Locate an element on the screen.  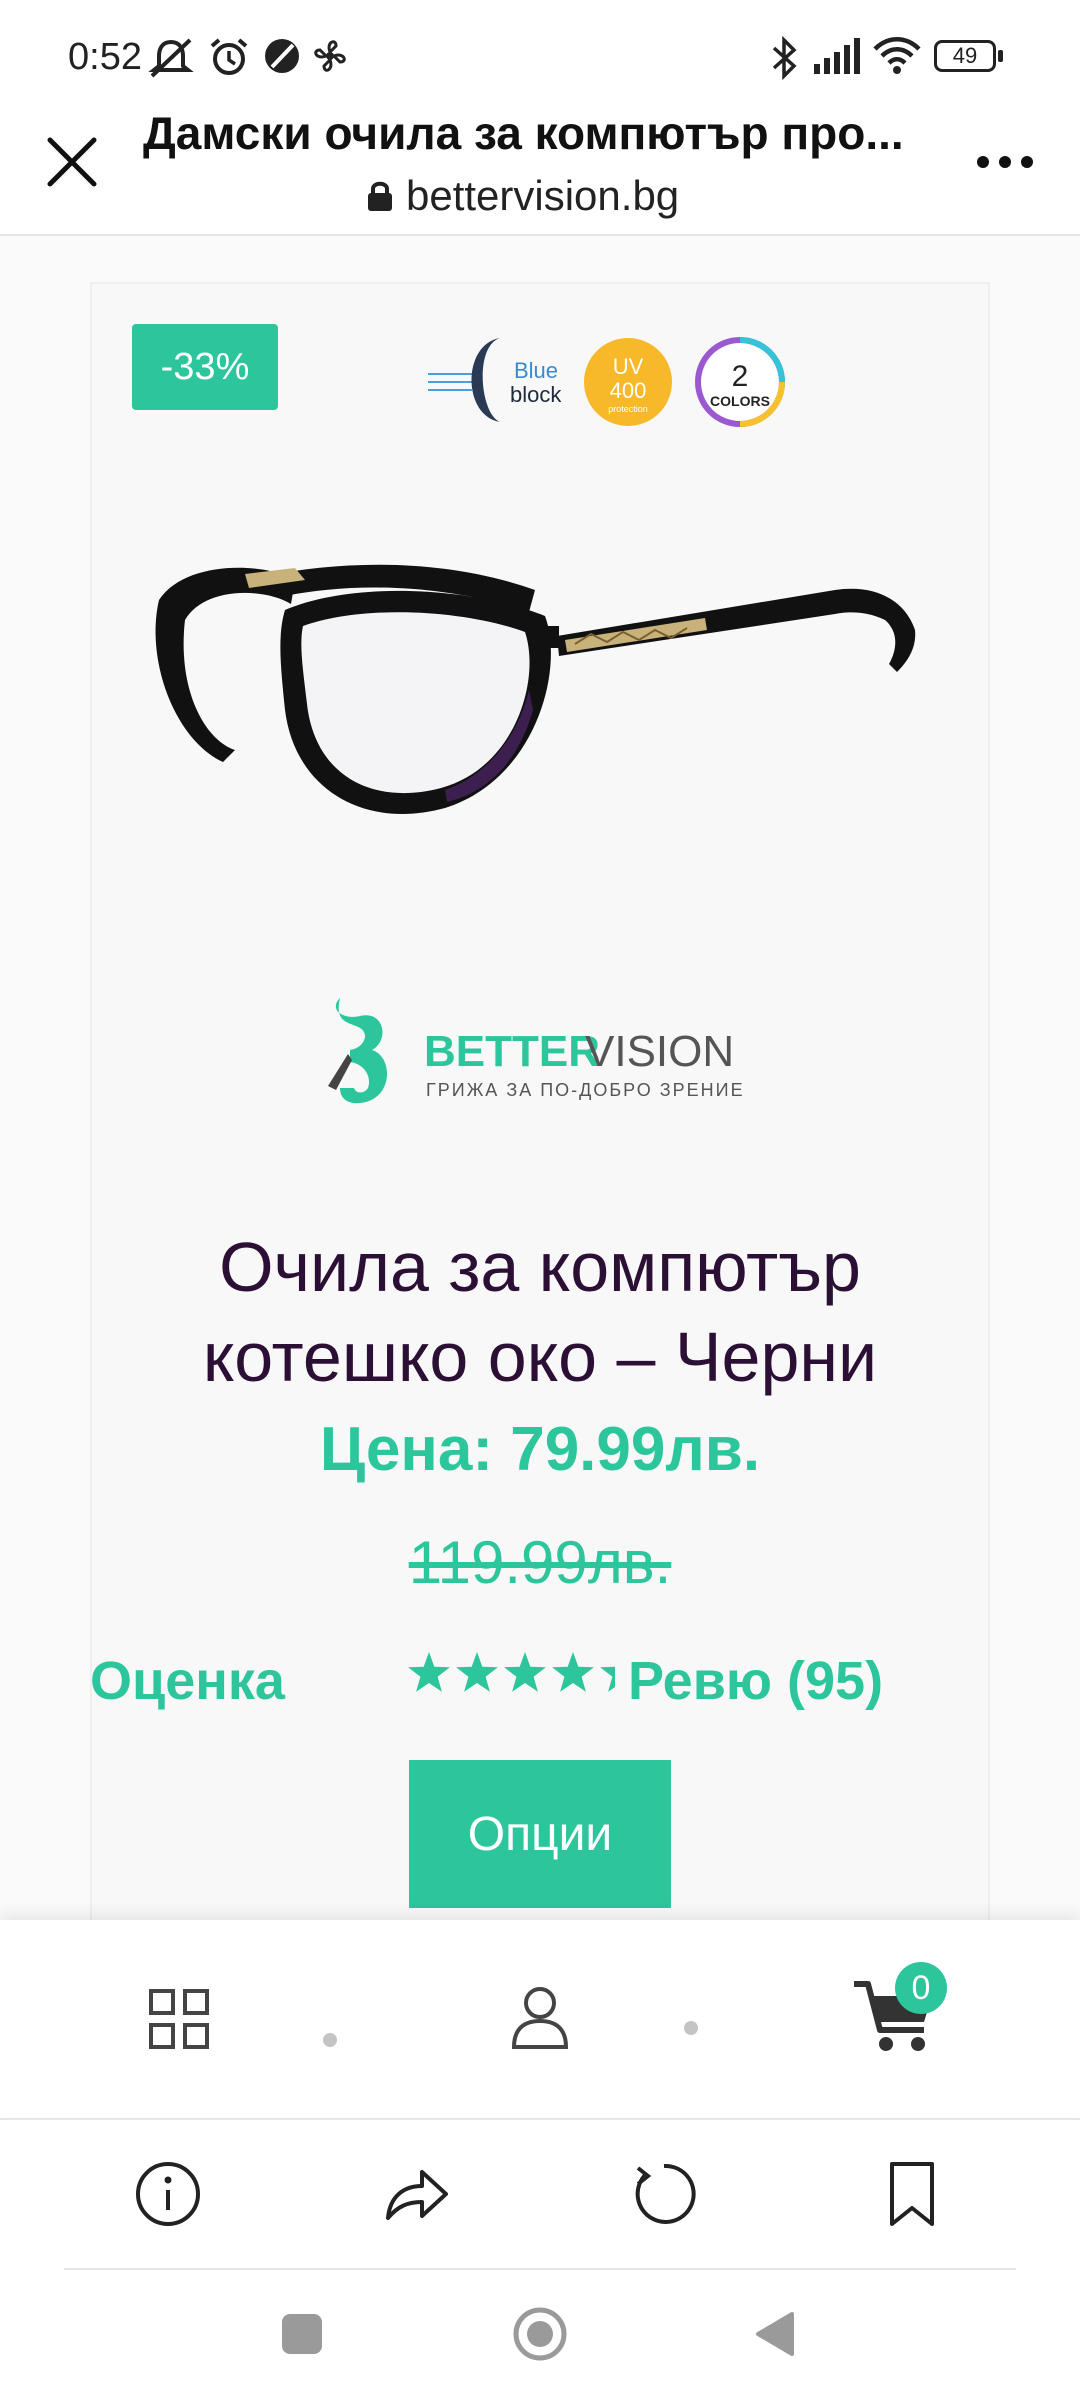
old-price: 119.99лв. is located at coordinates (540, 1562).